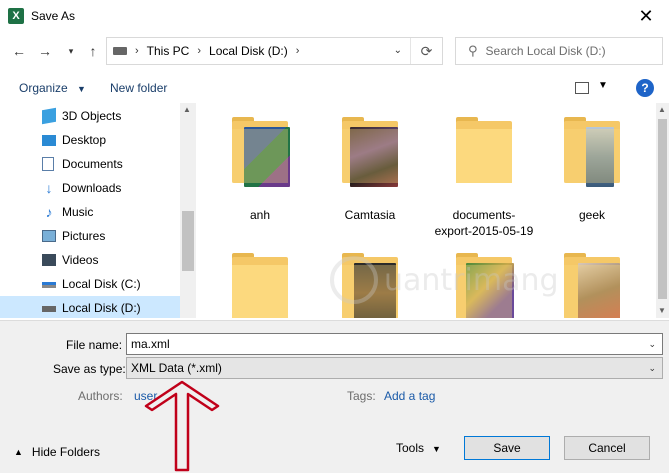  Describe the element at coordinates (53, 16) in the screenshot. I see `window-title: Save As` at that location.